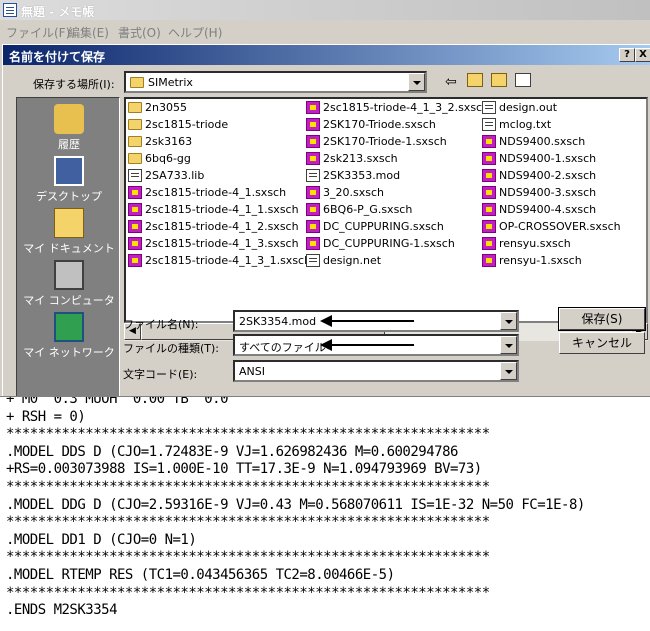  What do you see at coordinates (451, 82) in the screenshot?
I see `back-icon: ⇦` at bounding box center [451, 82].